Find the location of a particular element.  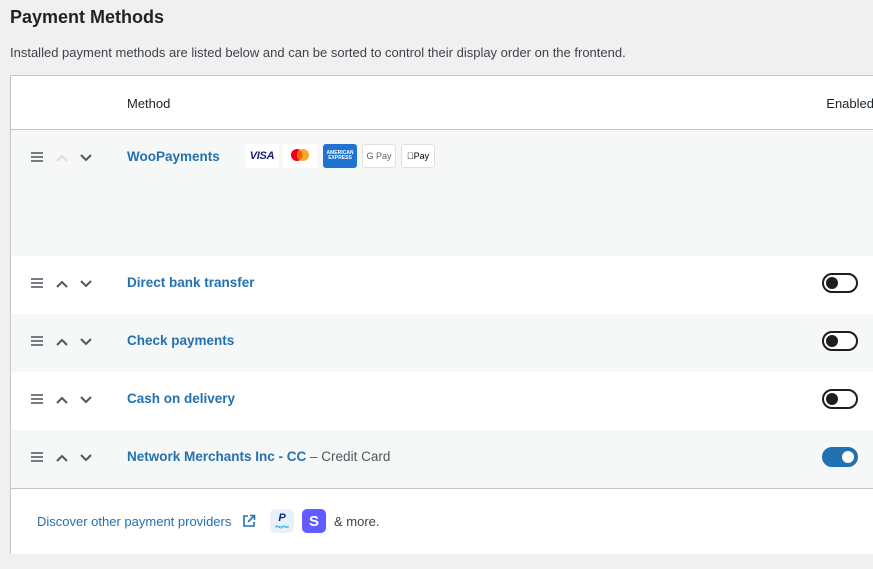

column-header-method: Method is located at coordinates (149, 103).